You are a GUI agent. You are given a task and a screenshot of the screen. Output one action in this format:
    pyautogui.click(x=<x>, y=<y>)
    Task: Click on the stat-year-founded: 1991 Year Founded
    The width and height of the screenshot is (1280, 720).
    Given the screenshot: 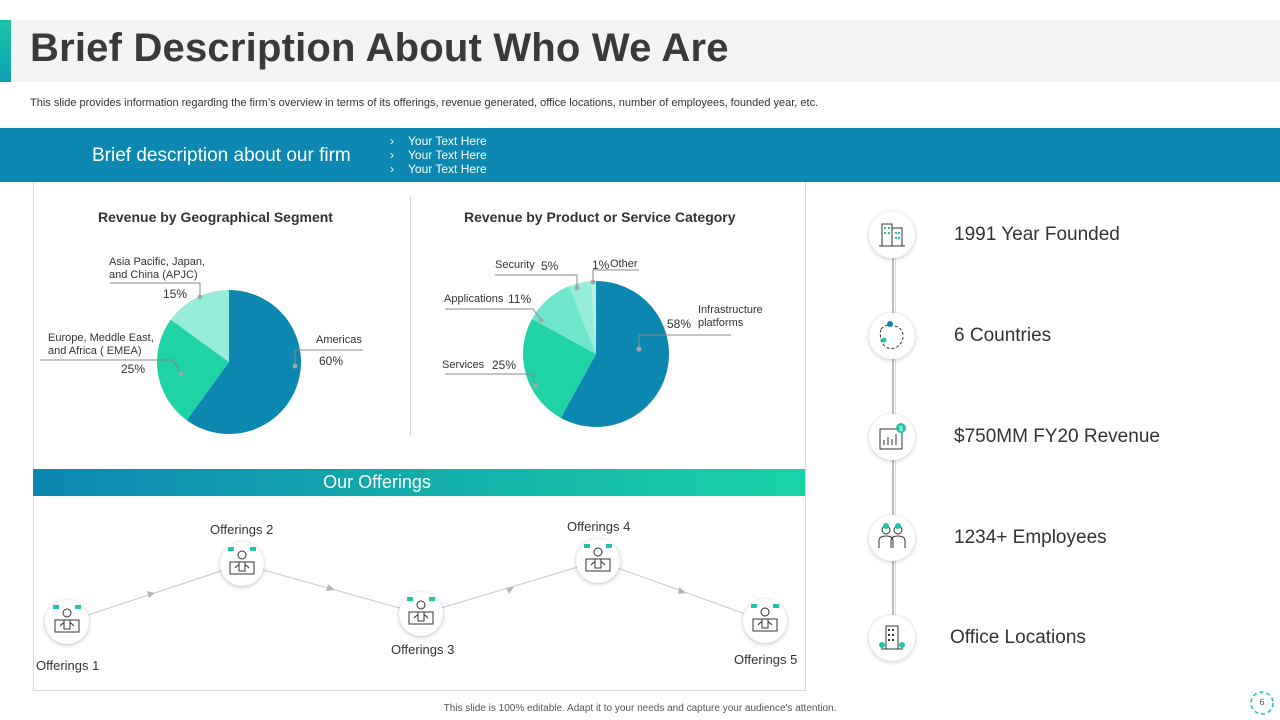 What is the action you would take?
    pyautogui.click(x=1037, y=234)
    